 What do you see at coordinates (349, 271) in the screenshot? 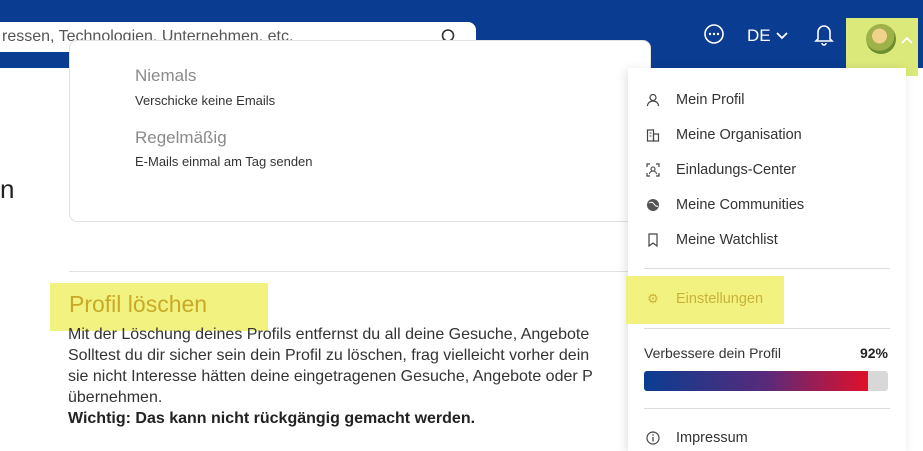
I see `section-divider` at bounding box center [349, 271].